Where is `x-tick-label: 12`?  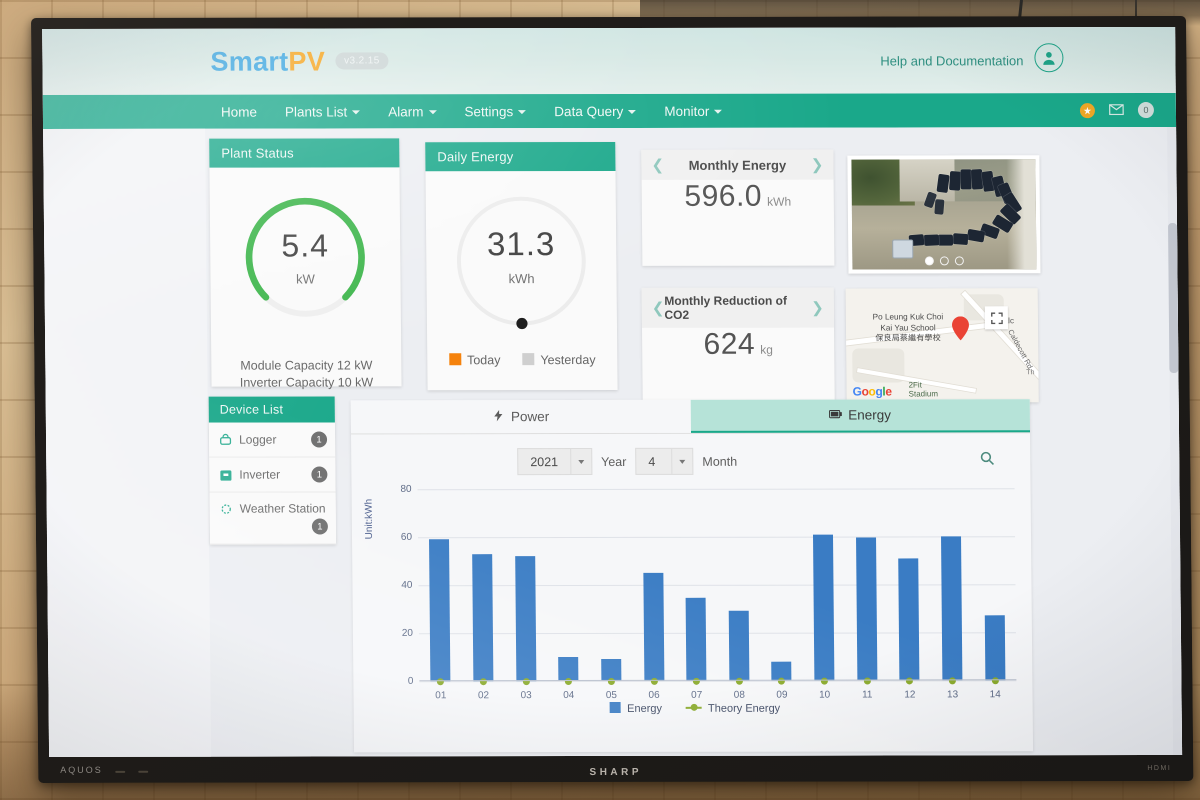 x-tick-label: 12 is located at coordinates (910, 695).